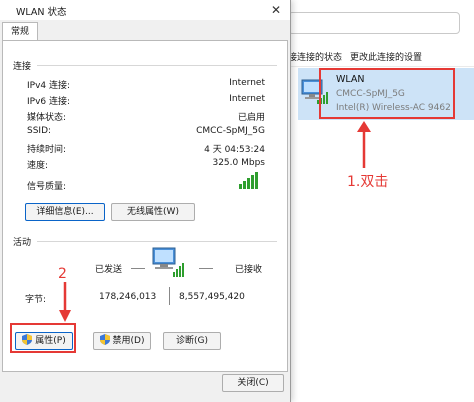 The height and width of the screenshot is (402, 474). What do you see at coordinates (146, 148) in the screenshot?
I see `row-duration: 持续时间: 4 天 04:53:24` at bounding box center [146, 148].